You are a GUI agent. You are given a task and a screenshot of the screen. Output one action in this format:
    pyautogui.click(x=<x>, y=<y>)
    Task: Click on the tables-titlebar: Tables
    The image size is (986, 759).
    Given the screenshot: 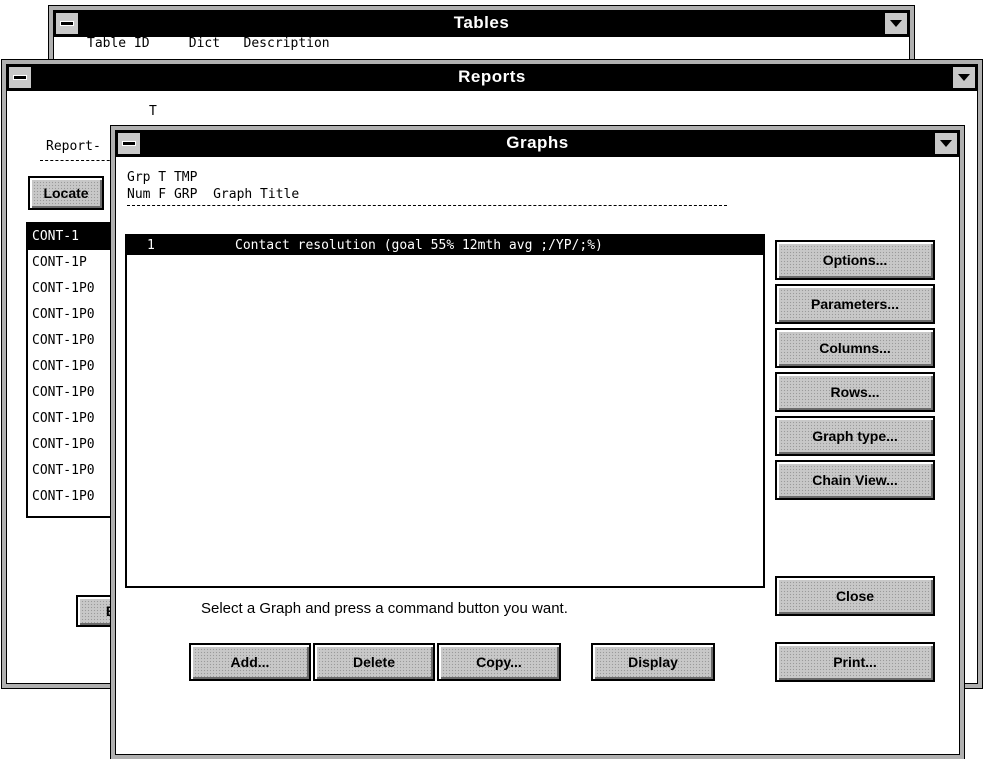 What is the action you would take?
    pyautogui.click(x=481, y=23)
    